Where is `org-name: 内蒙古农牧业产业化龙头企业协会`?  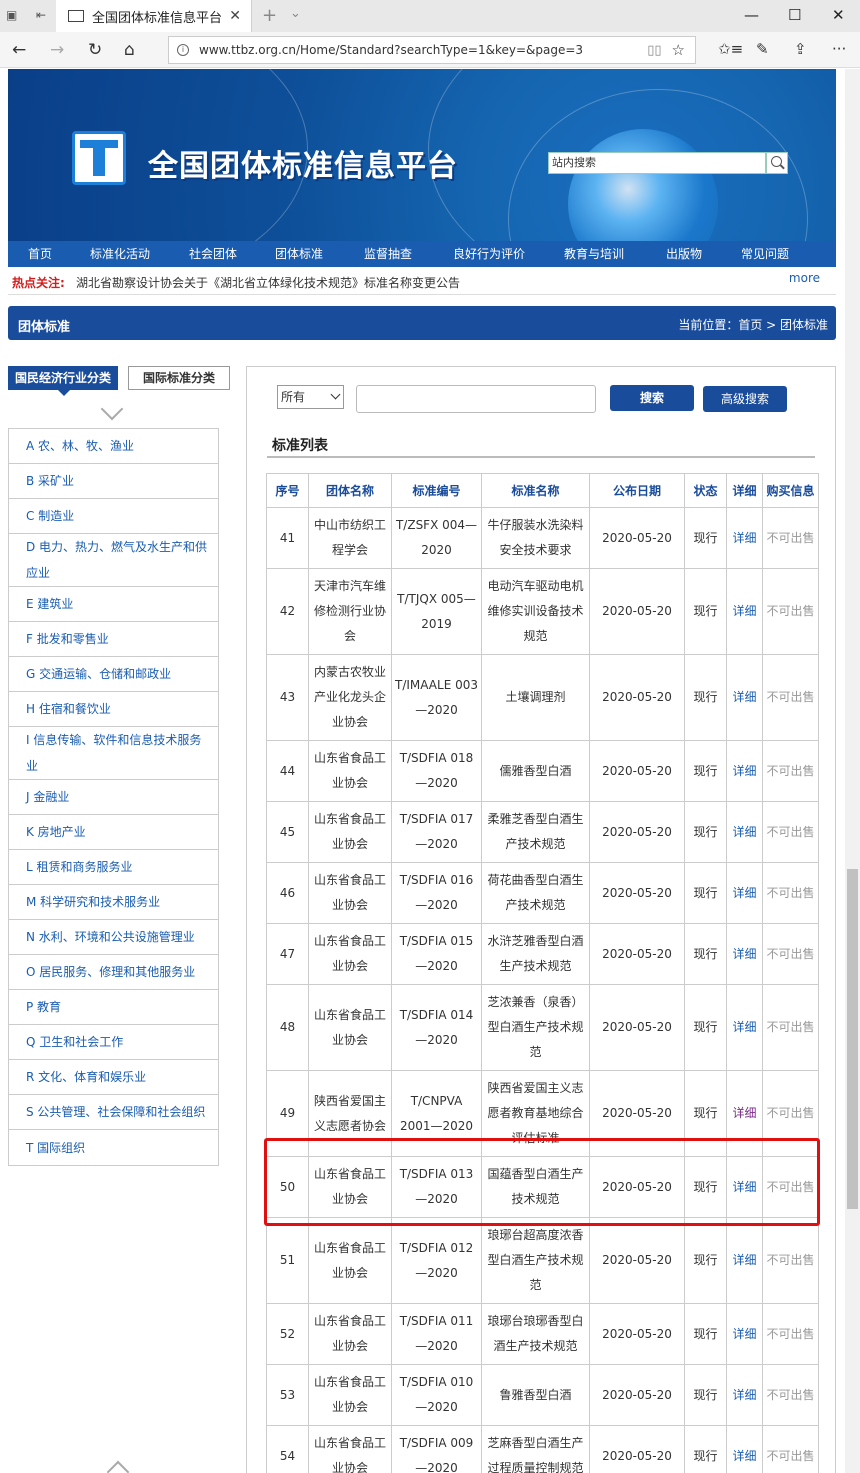
org-name: 内蒙古农牧业产业化龙头企业协会 is located at coordinates (350, 697).